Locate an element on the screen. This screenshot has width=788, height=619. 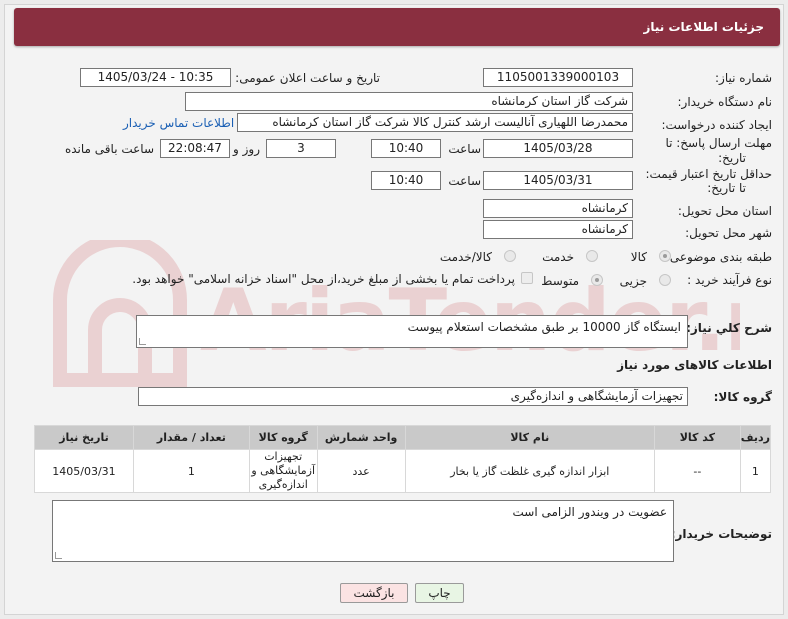
creator-label: ایجاد کننده درخواست: is located at coordinates (716, 125).